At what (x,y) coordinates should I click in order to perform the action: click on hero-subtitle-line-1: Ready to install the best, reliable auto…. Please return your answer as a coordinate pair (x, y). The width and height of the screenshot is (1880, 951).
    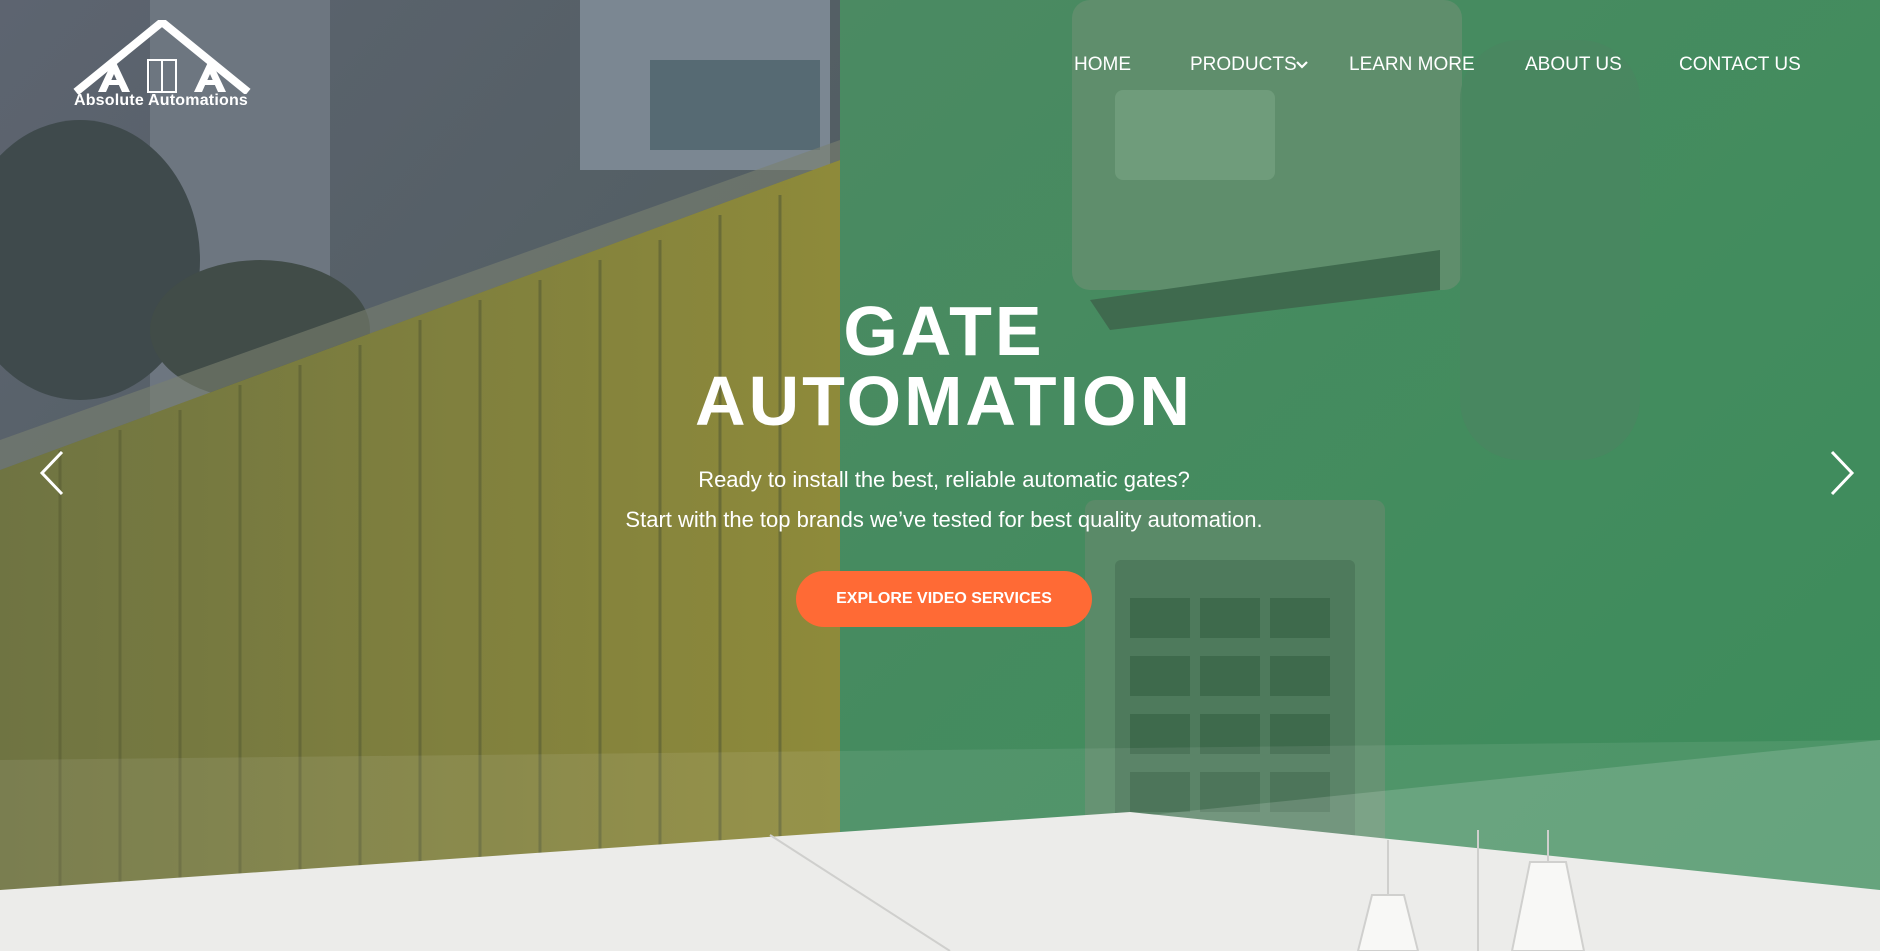
    Looking at the image, I should click on (944, 479).